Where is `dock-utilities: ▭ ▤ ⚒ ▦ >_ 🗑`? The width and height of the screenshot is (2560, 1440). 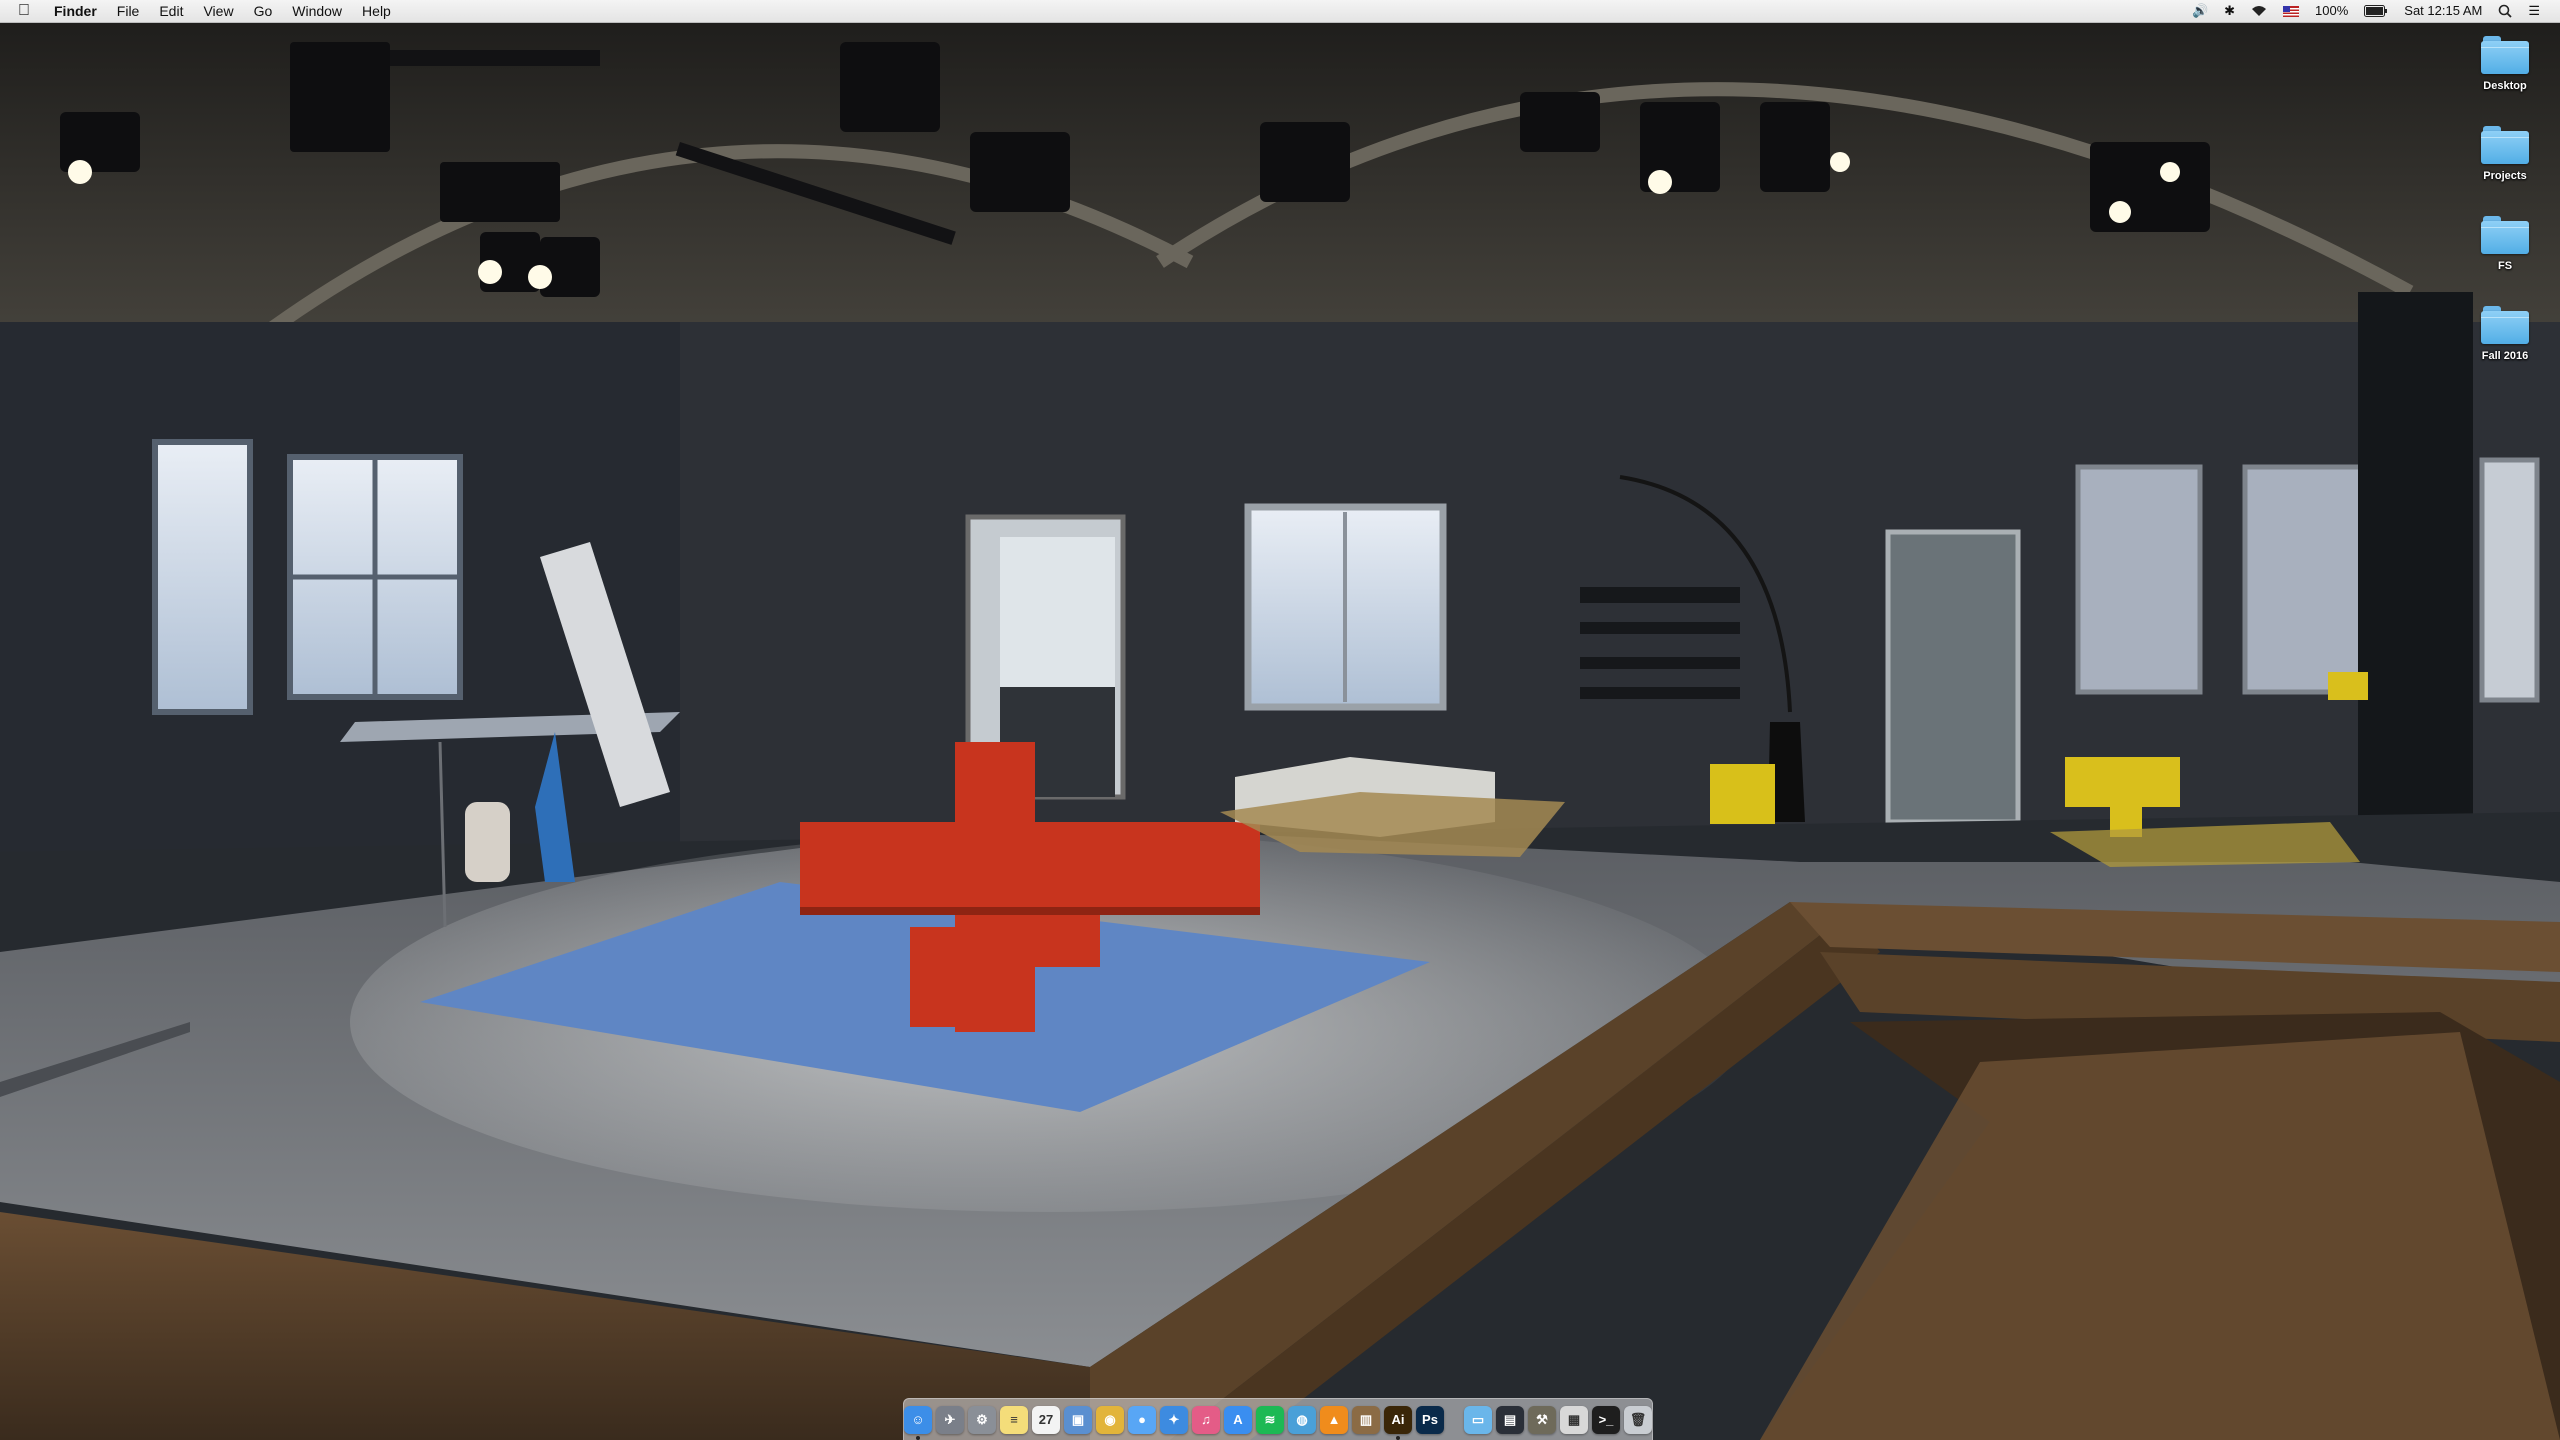 dock-utilities: ▭ ▤ ⚒ ▦ >_ 🗑 is located at coordinates (1558, 1419).